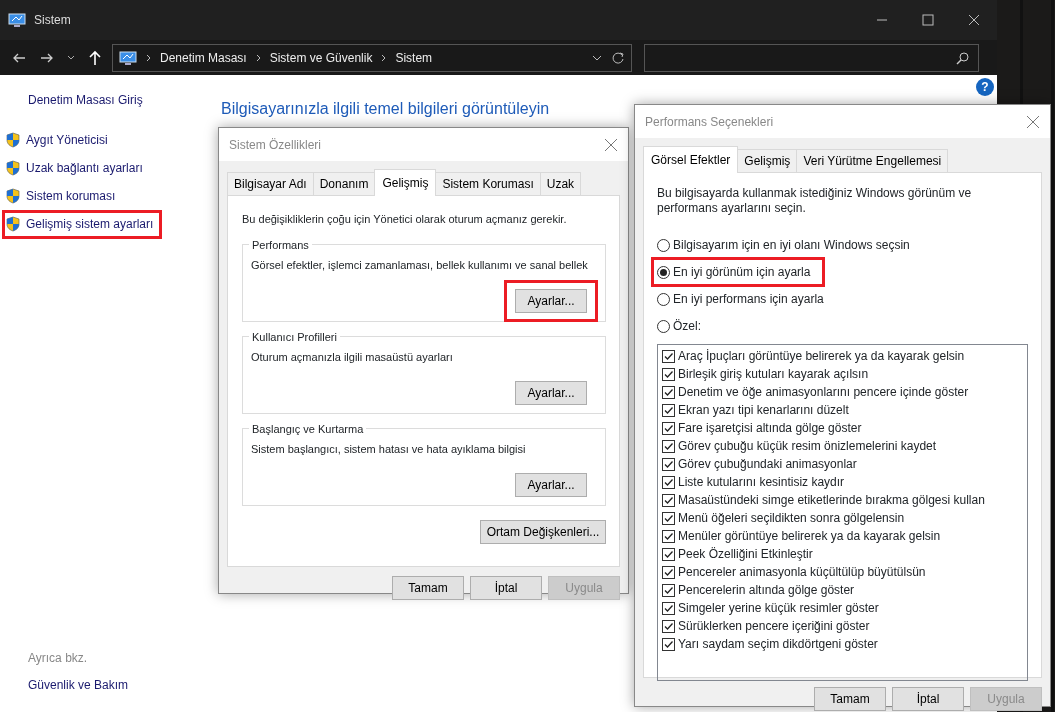 The image size is (1055, 712). What do you see at coordinates (114, 685) in the screenshot?
I see `sidebar-link: Güvenlik ve Bakım` at bounding box center [114, 685].